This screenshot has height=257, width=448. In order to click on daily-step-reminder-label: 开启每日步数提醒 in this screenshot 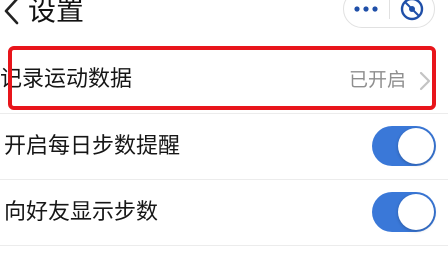, I will do `click(92, 146)`.